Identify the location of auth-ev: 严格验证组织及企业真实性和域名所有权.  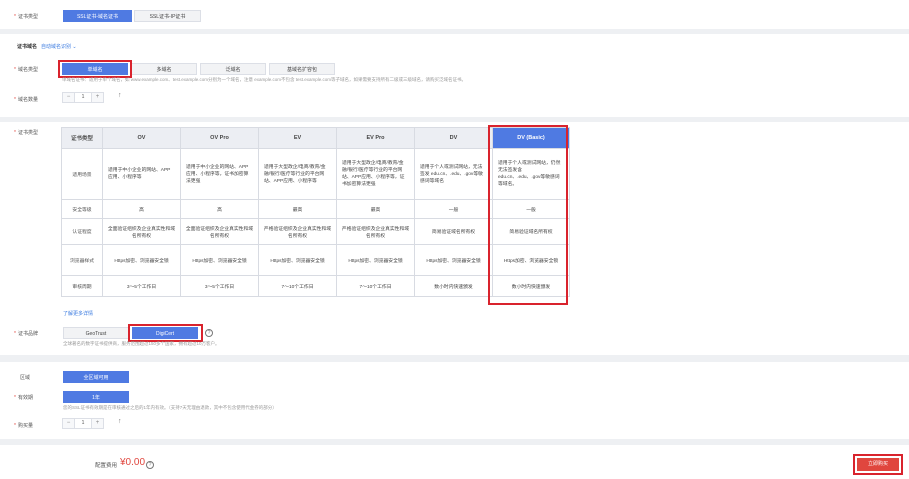
(297, 231).